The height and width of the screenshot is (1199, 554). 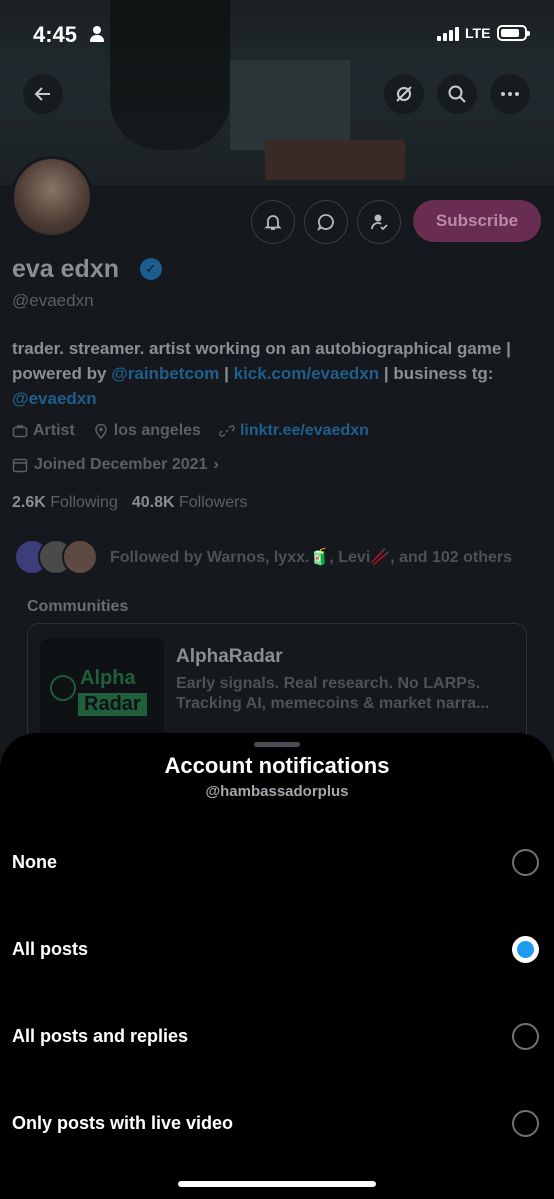 What do you see at coordinates (157, 430) in the screenshot?
I see `location-label: los angeles` at bounding box center [157, 430].